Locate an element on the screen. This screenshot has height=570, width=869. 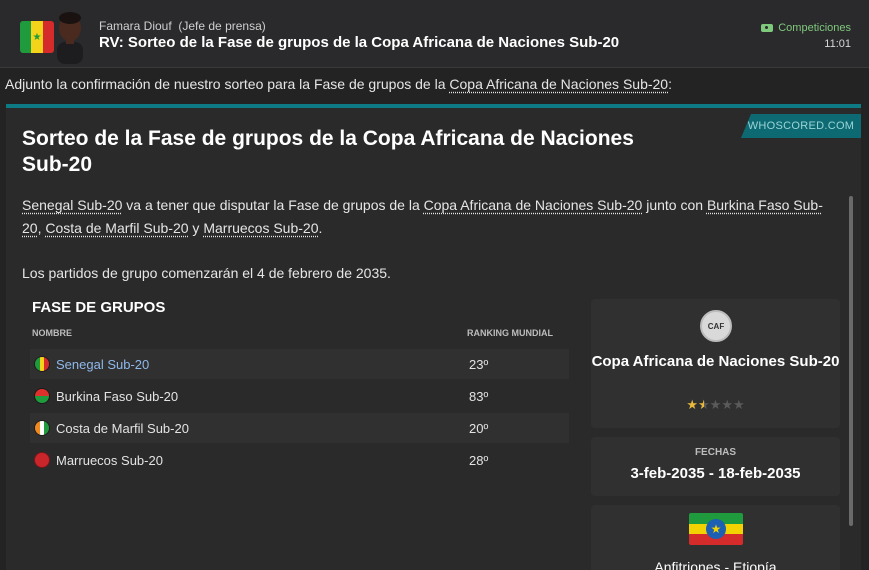
dates-panel: FECHAS 3-feb-2035 - 18-feb-2035 is located at coordinates (715, 466).